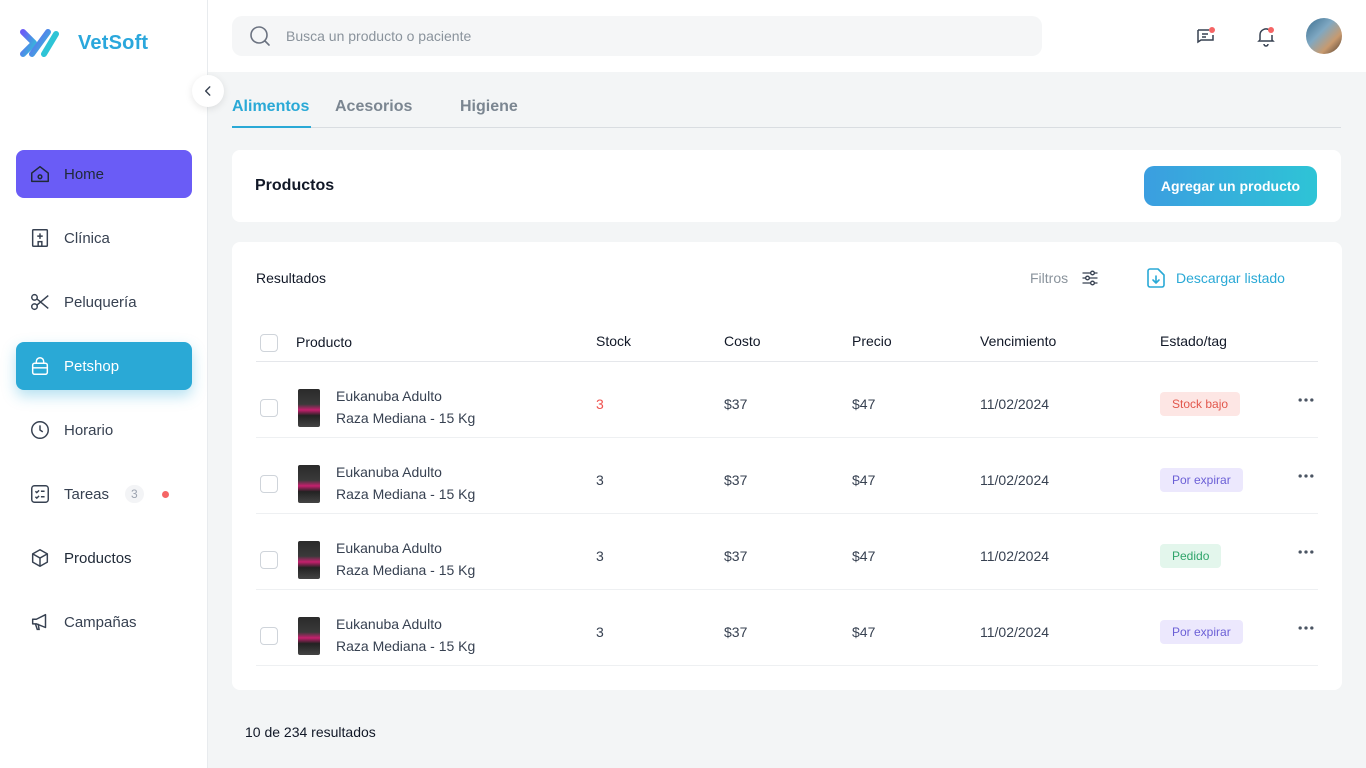 This screenshot has width=1366, height=768. What do you see at coordinates (1156, 278) in the screenshot?
I see `download-file-icon` at bounding box center [1156, 278].